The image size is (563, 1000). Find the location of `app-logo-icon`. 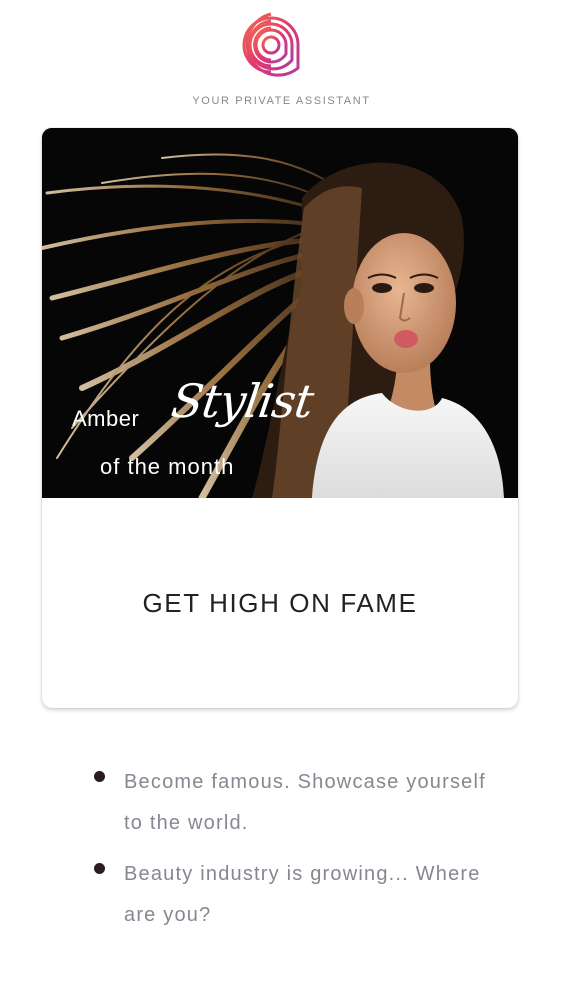

app-logo-icon is located at coordinates (271, 45).